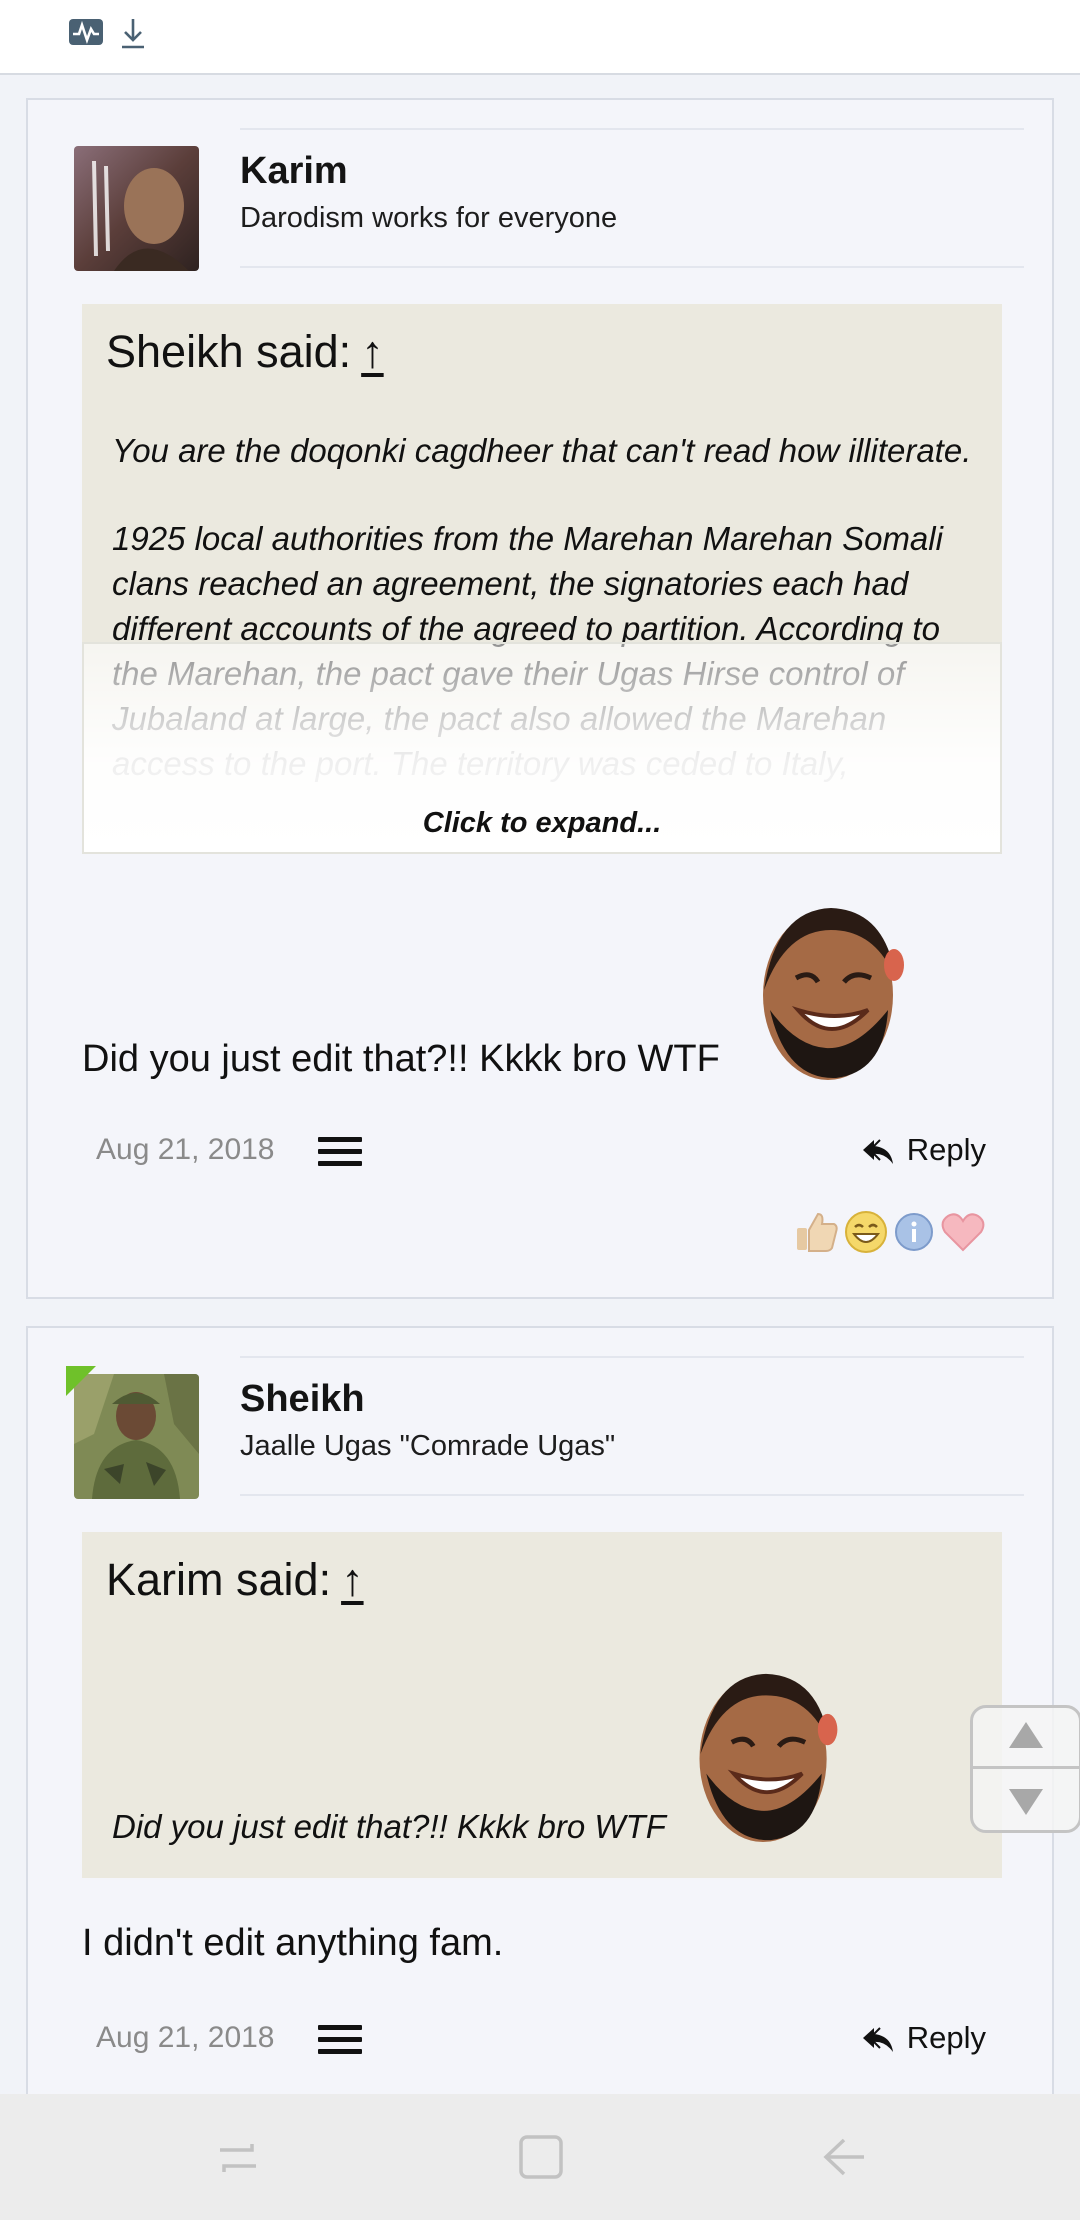 The width and height of the screenshot is (1080, 2220). Describe the element at coordinates (81, 1381) in the screenshot. I see `online-badge` at that location.